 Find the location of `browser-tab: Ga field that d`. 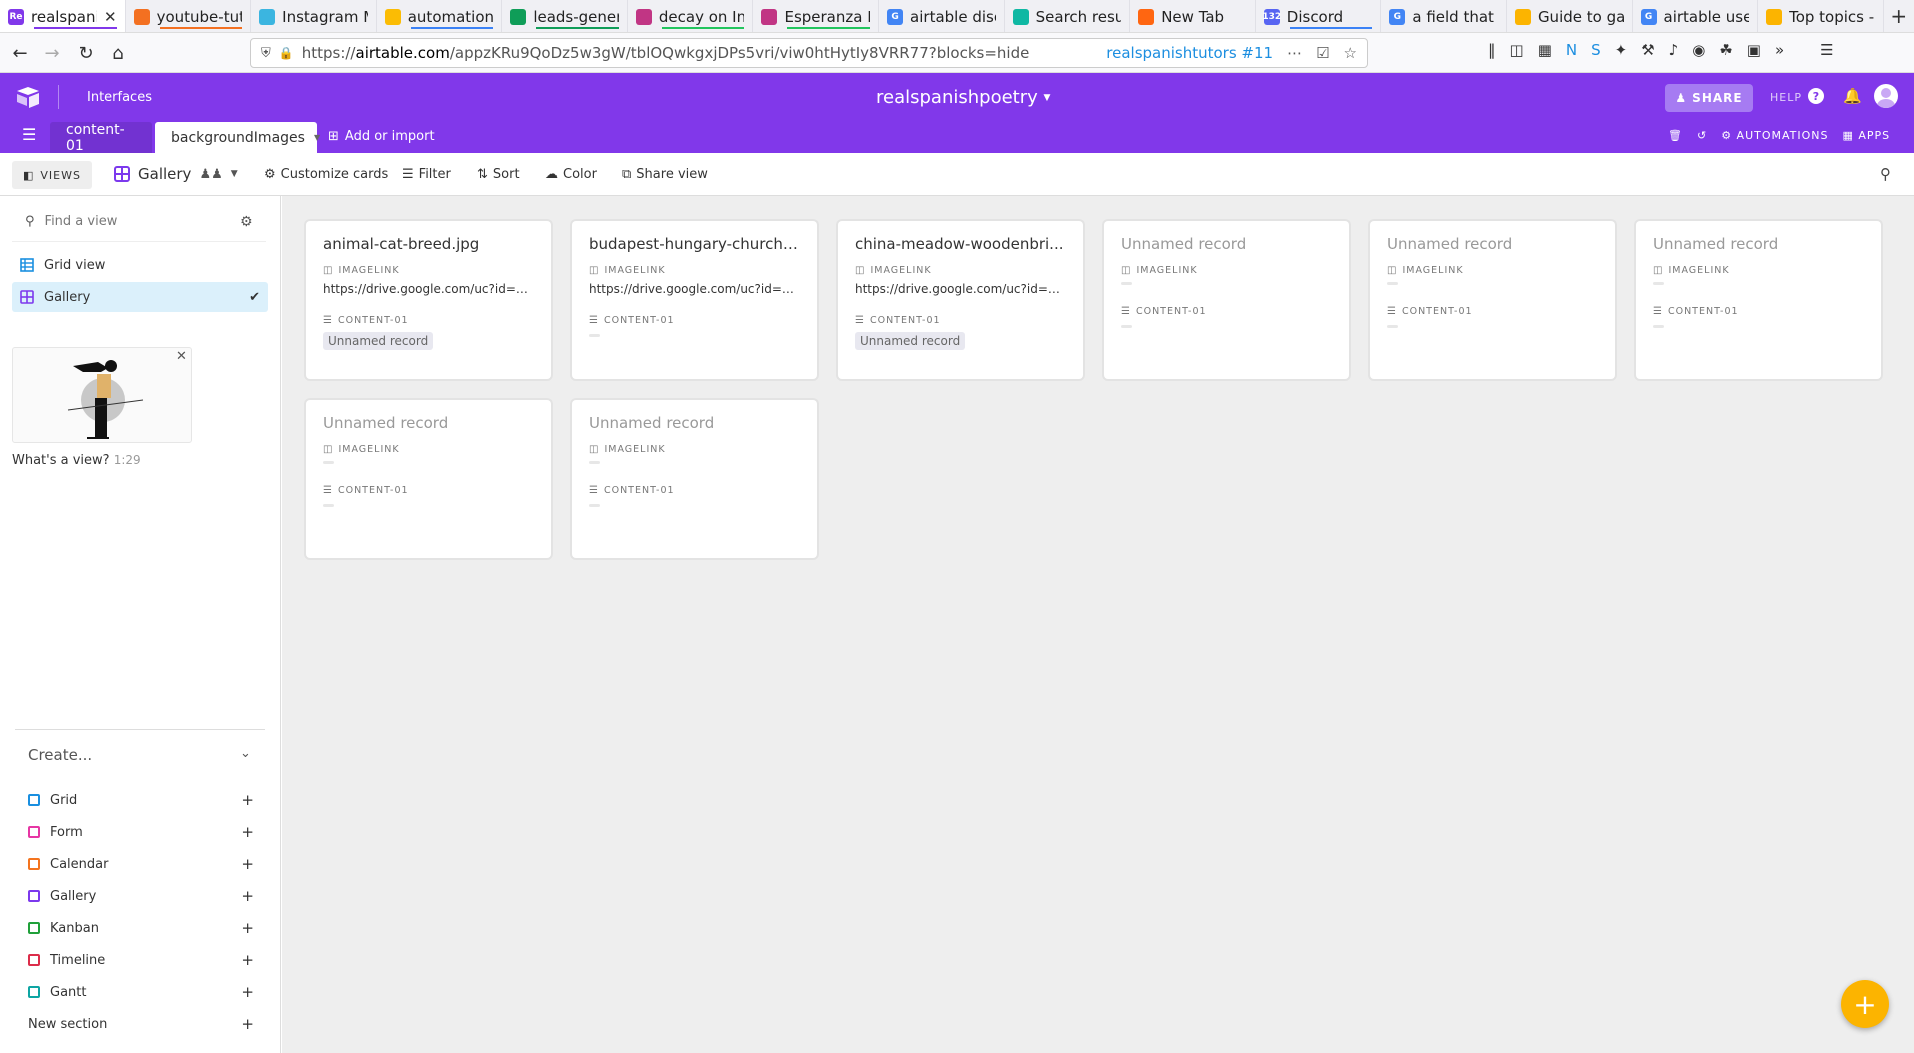

browser-tab: Ga field that d is located at coordinates (1444, 16).